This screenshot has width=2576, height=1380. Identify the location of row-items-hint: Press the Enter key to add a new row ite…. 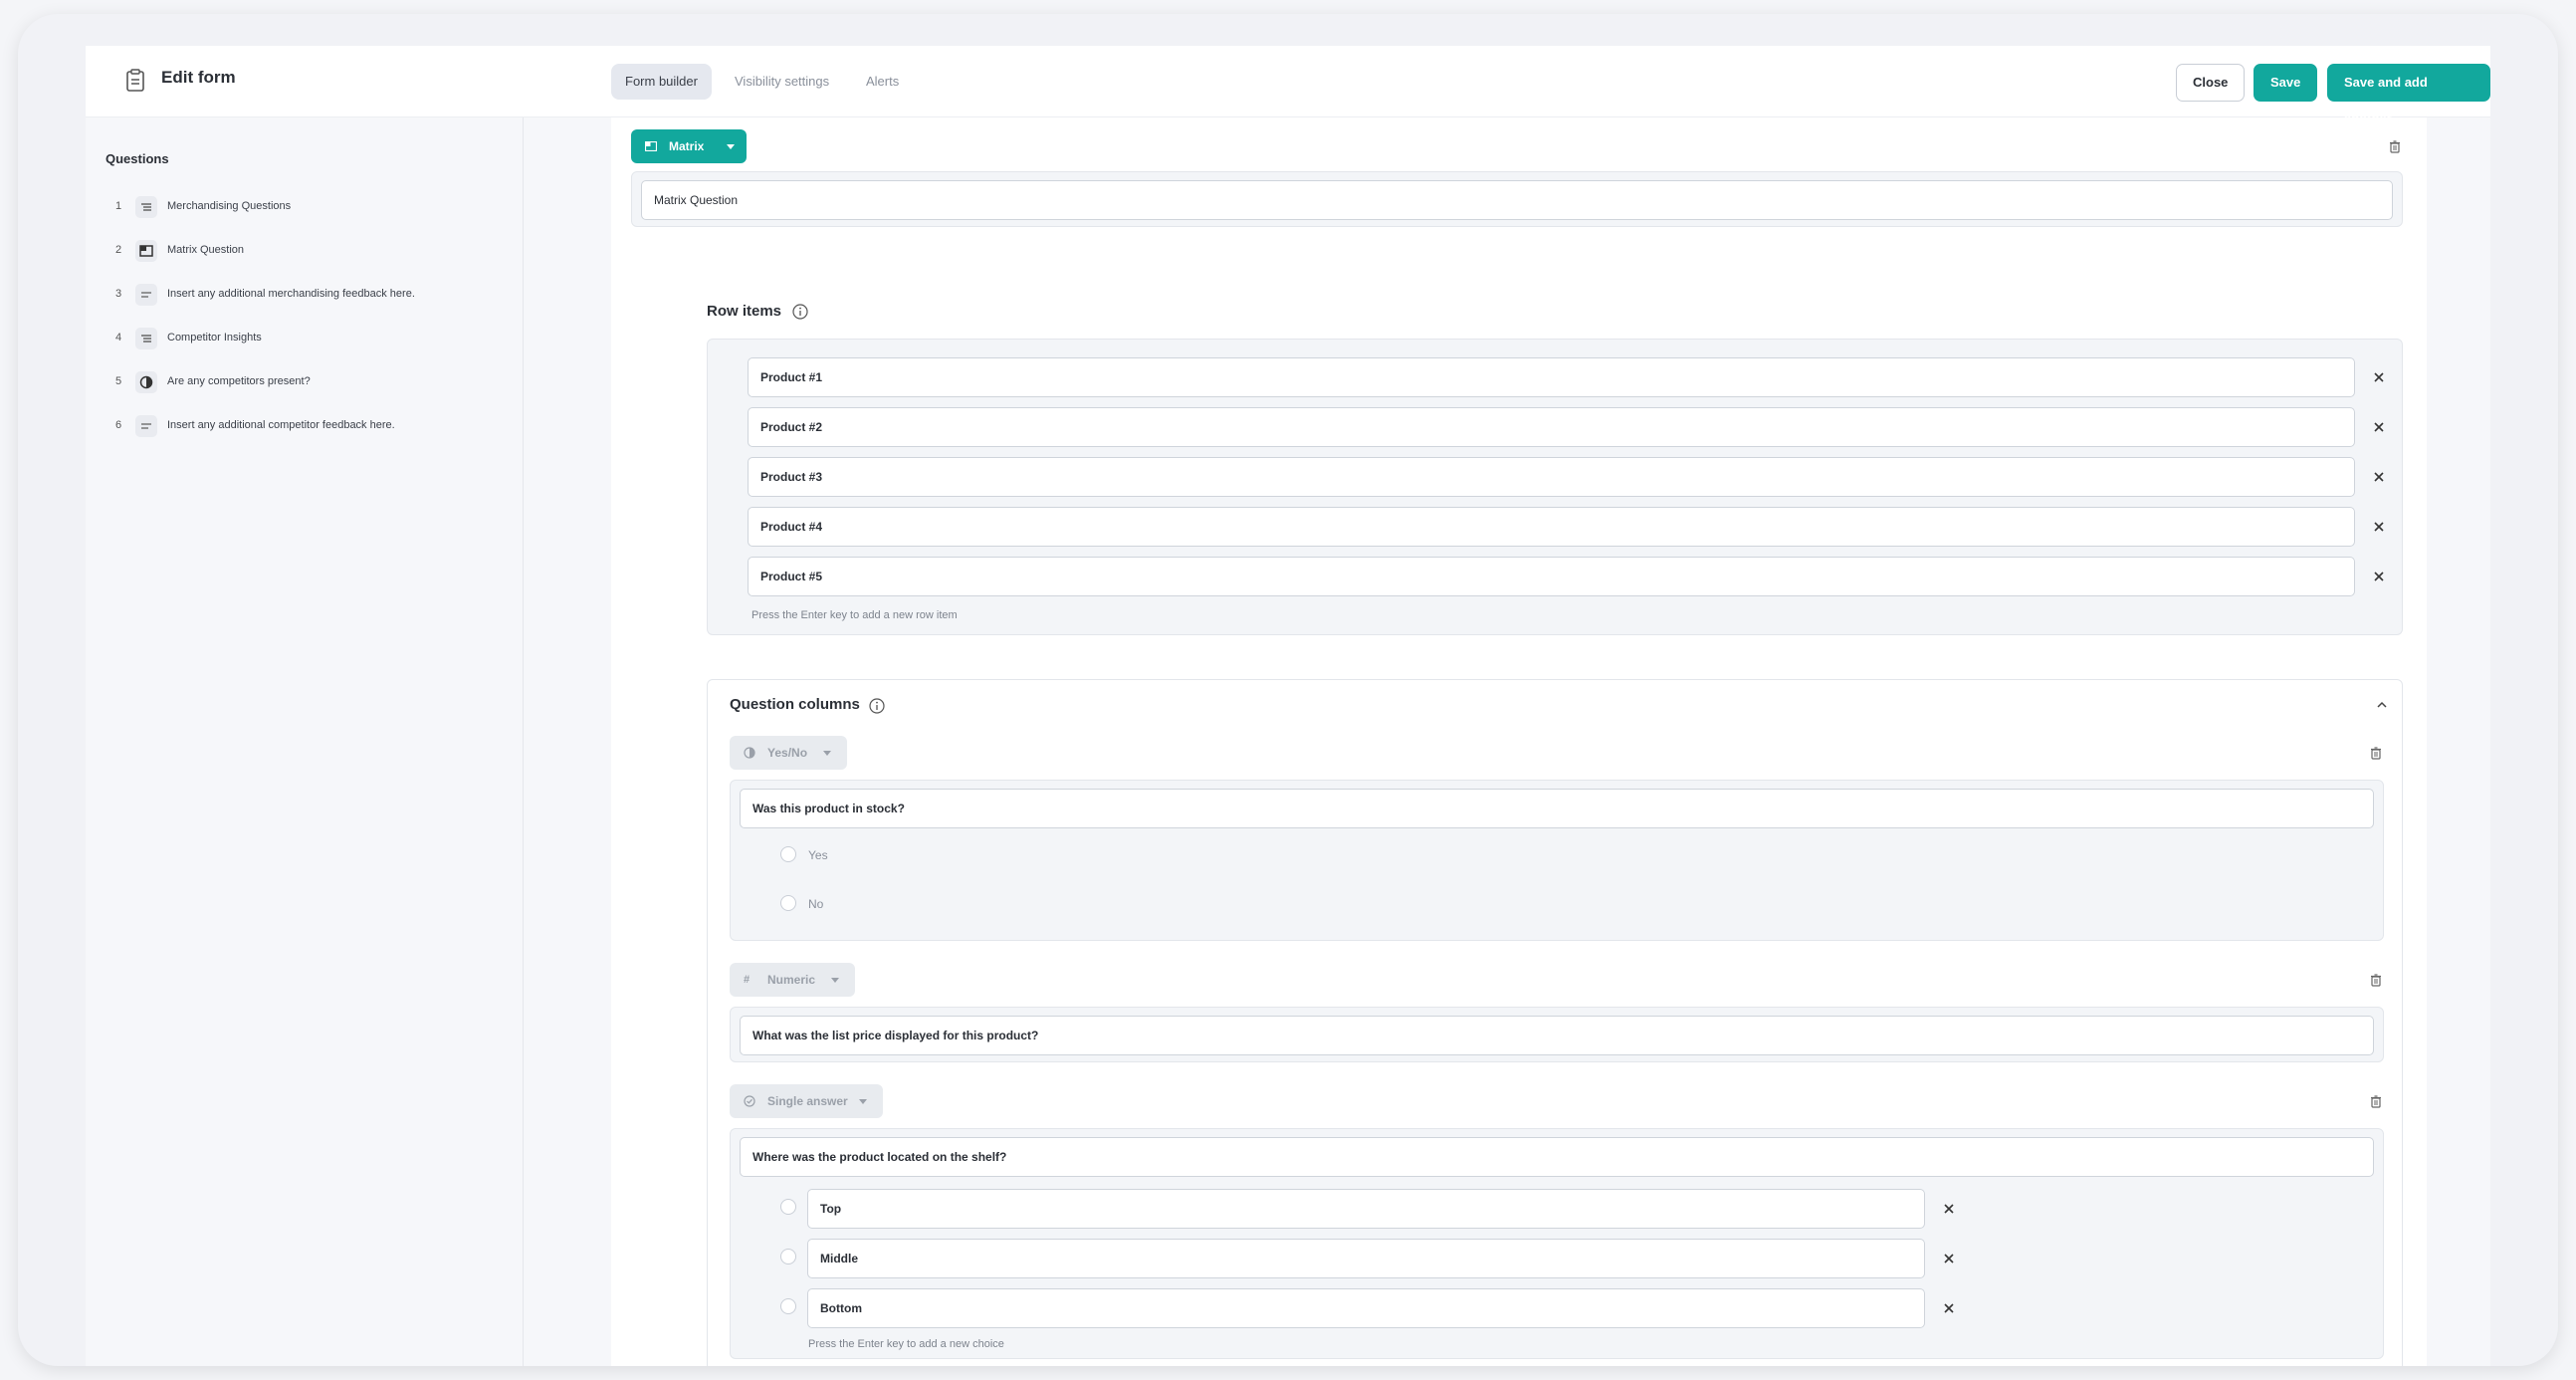
(854, 615).